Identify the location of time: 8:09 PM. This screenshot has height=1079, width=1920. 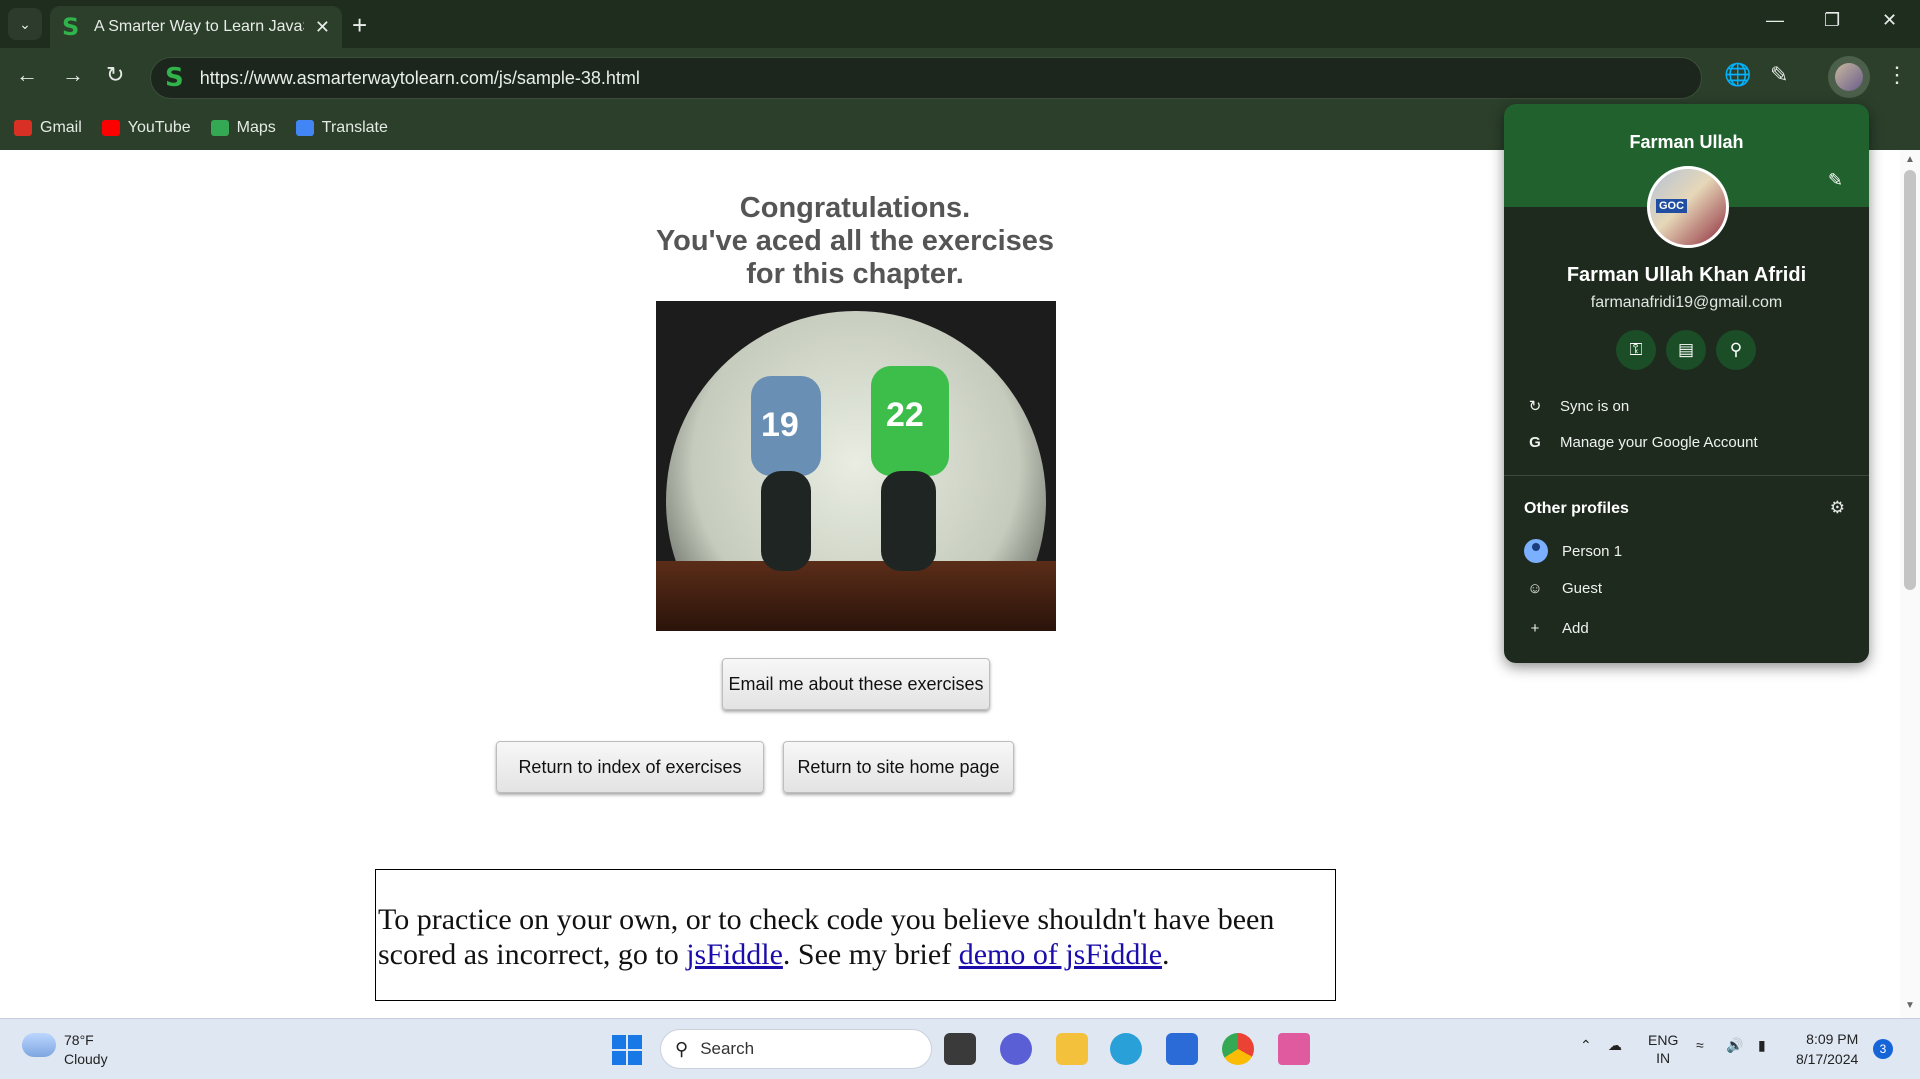
(1832, 1039).